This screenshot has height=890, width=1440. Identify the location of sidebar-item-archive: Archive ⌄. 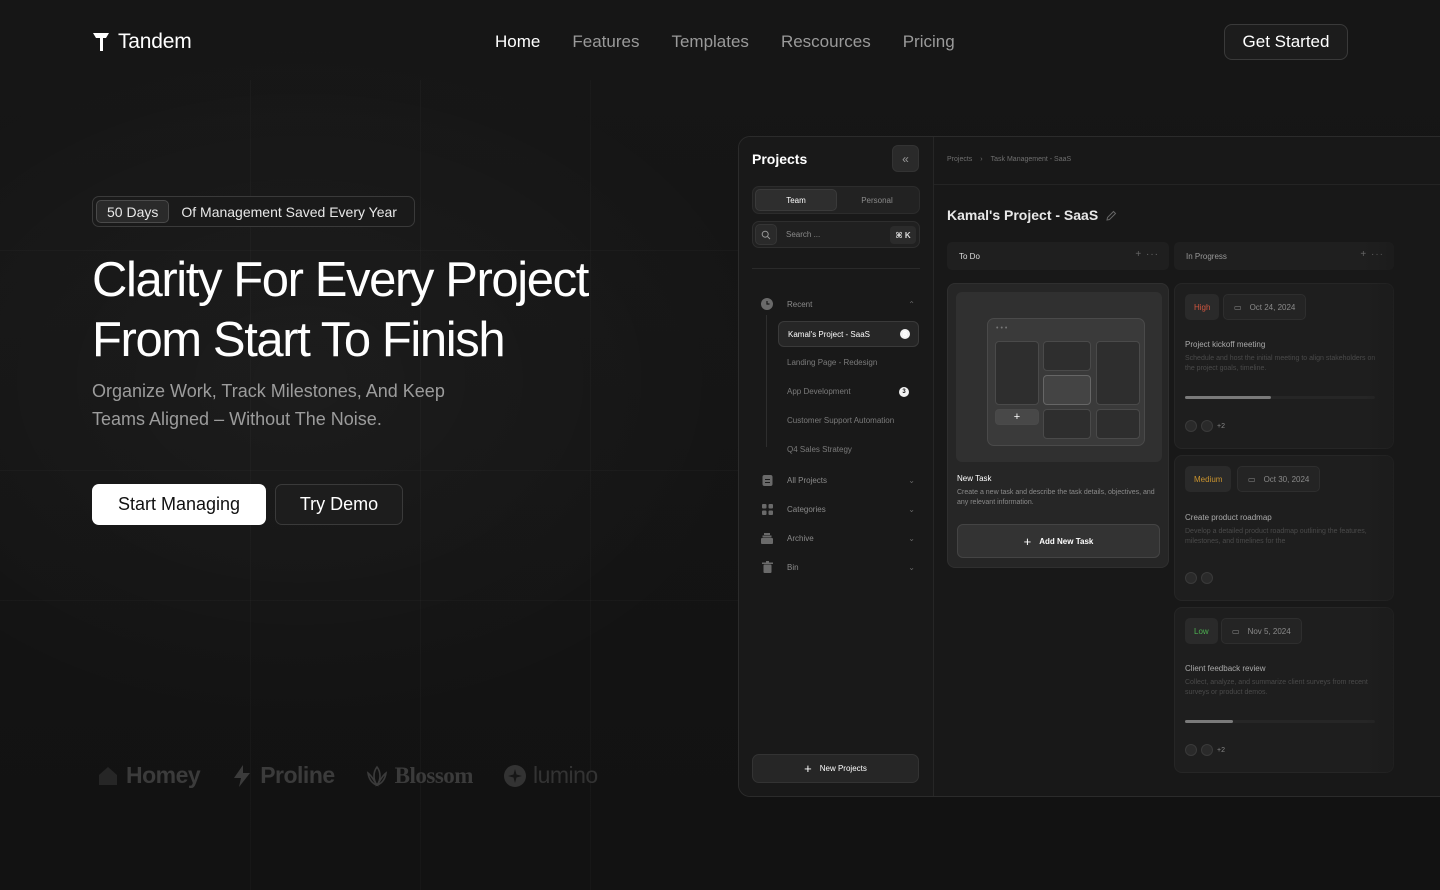
(839, 538).